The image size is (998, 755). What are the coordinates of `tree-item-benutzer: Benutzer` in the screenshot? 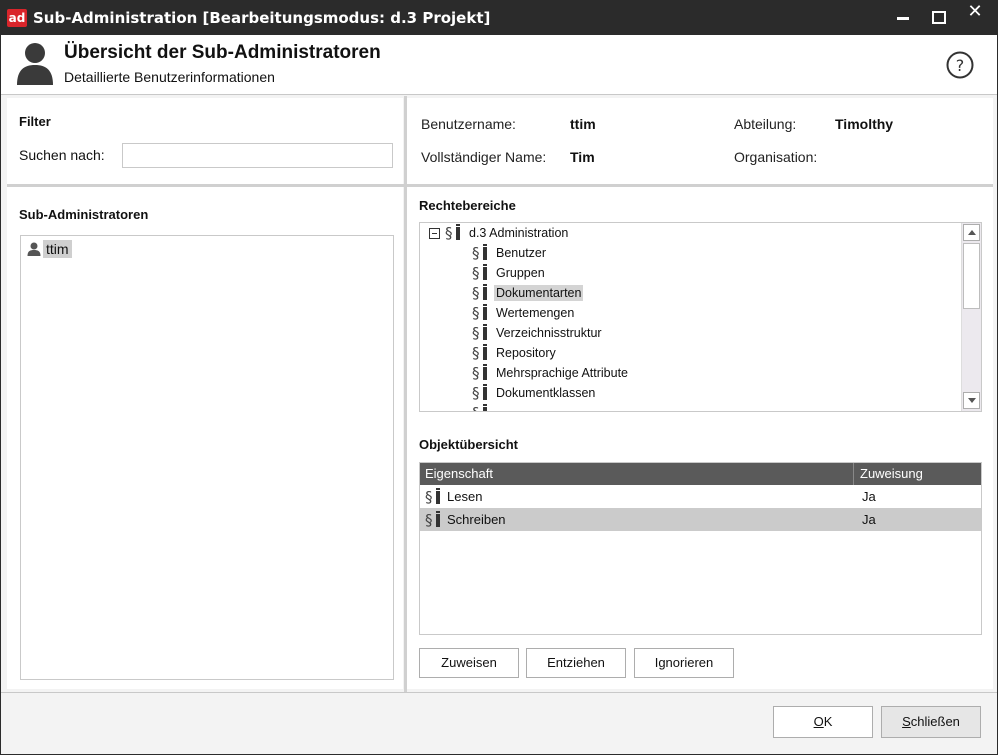 It's located at (510, 253).